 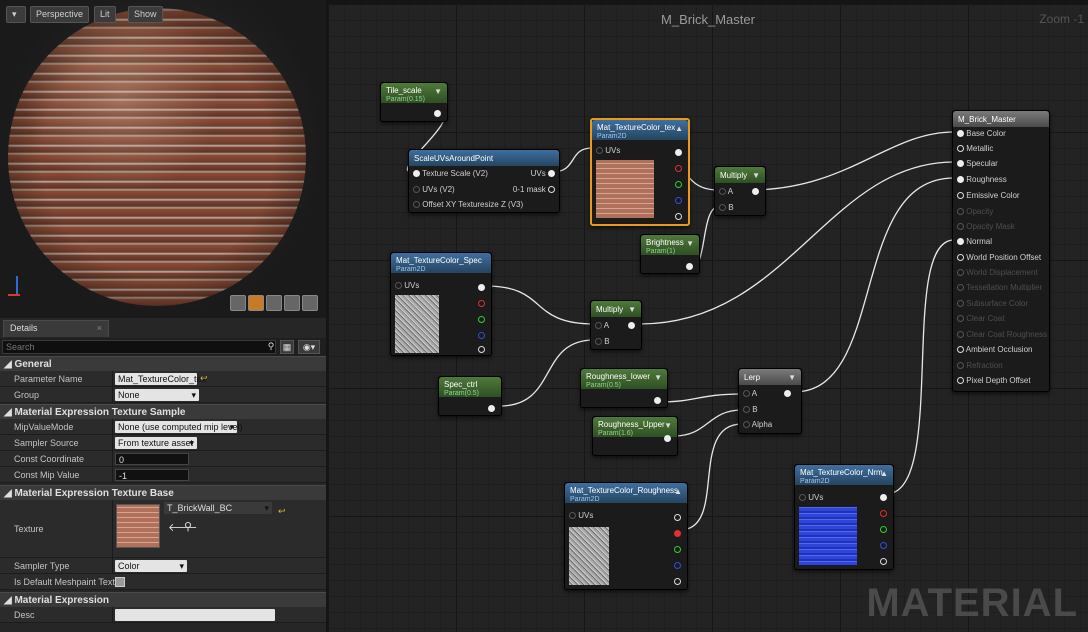 What do you see at coordinates (468, 205) in the screenshot?
I see `input-pin-offset: Offset XY Texturesize Z (V3)` at bounding box center [468, 205].